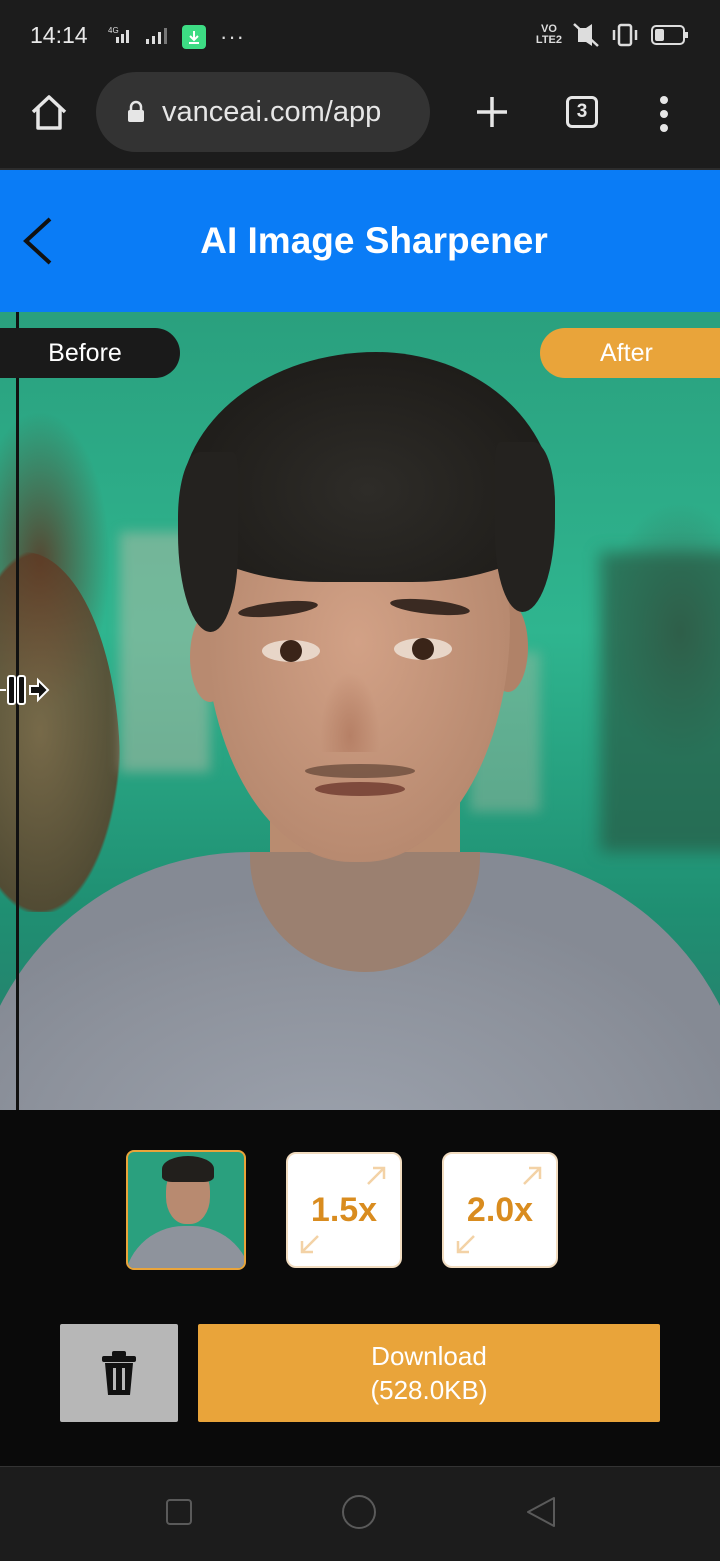 The width and height of the screenshot is (720, 1561). Describe the element at coordinates (287, 112) in the screenshot. I see `url-text: vanceai.com/app` at that location.